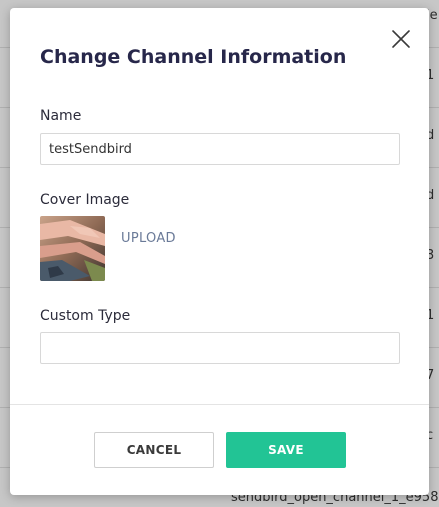 This screenshot has width=439, height=507. I want to click on custom-type-input, so click(220, 348).